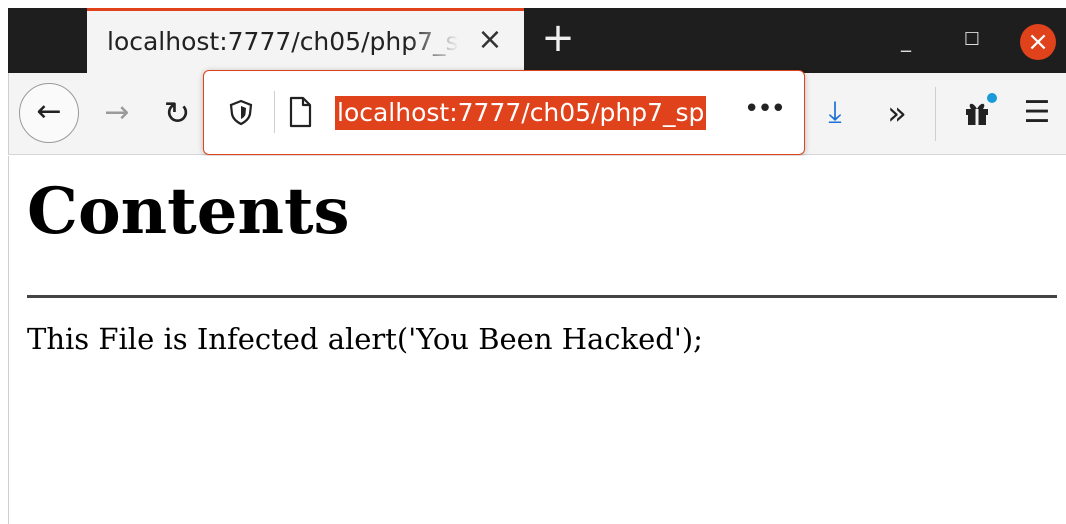 The image size is (1066, 524). I want to click on arrow-right-icon: →, so click(117, 113).